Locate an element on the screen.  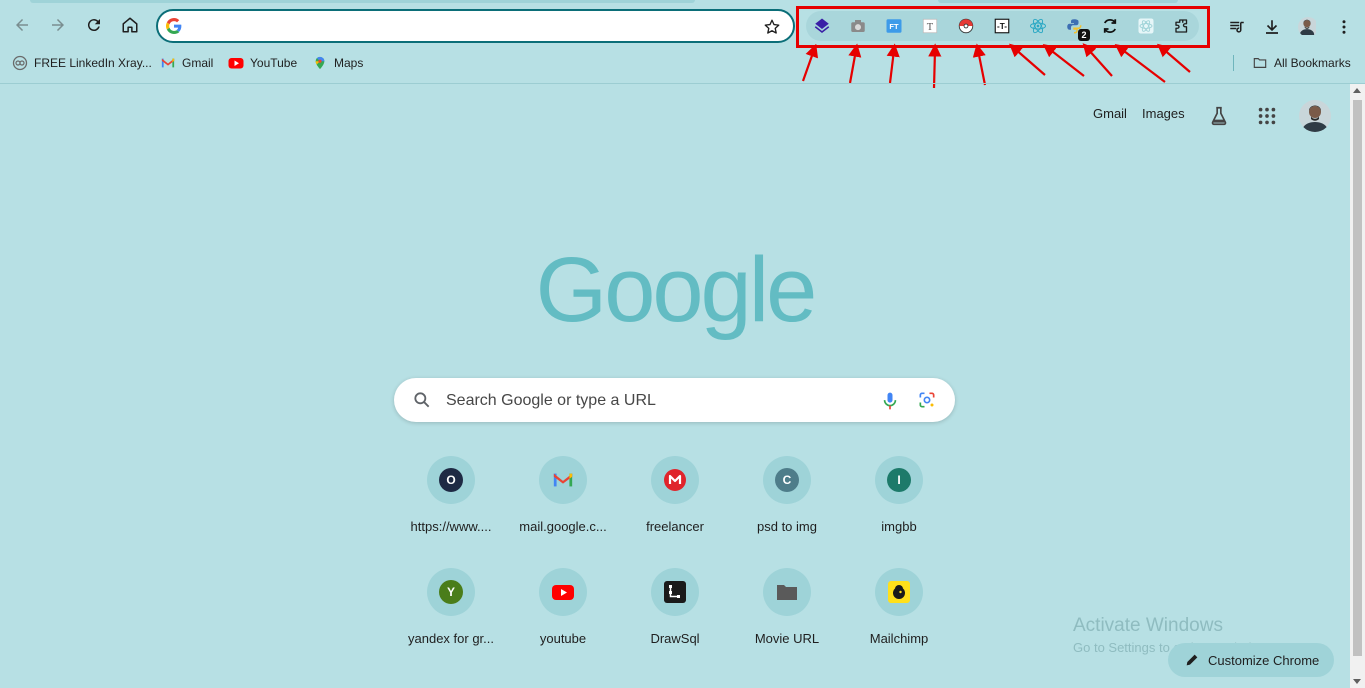
reload-icon is located at coordinates (93, 25).